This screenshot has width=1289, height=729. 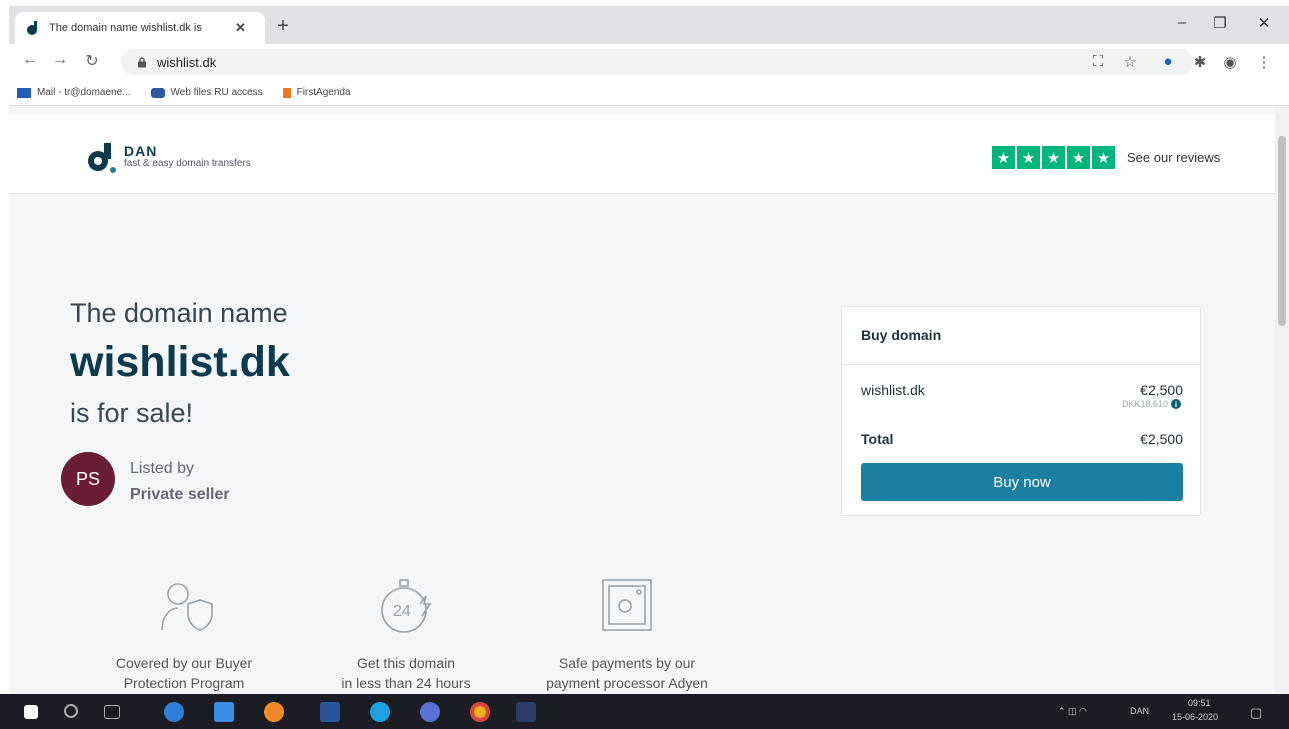 What do you see at coordinates (187, 607) in the screenshot?
I see `buyer-protection-icon` at bounding box center [187, 607].